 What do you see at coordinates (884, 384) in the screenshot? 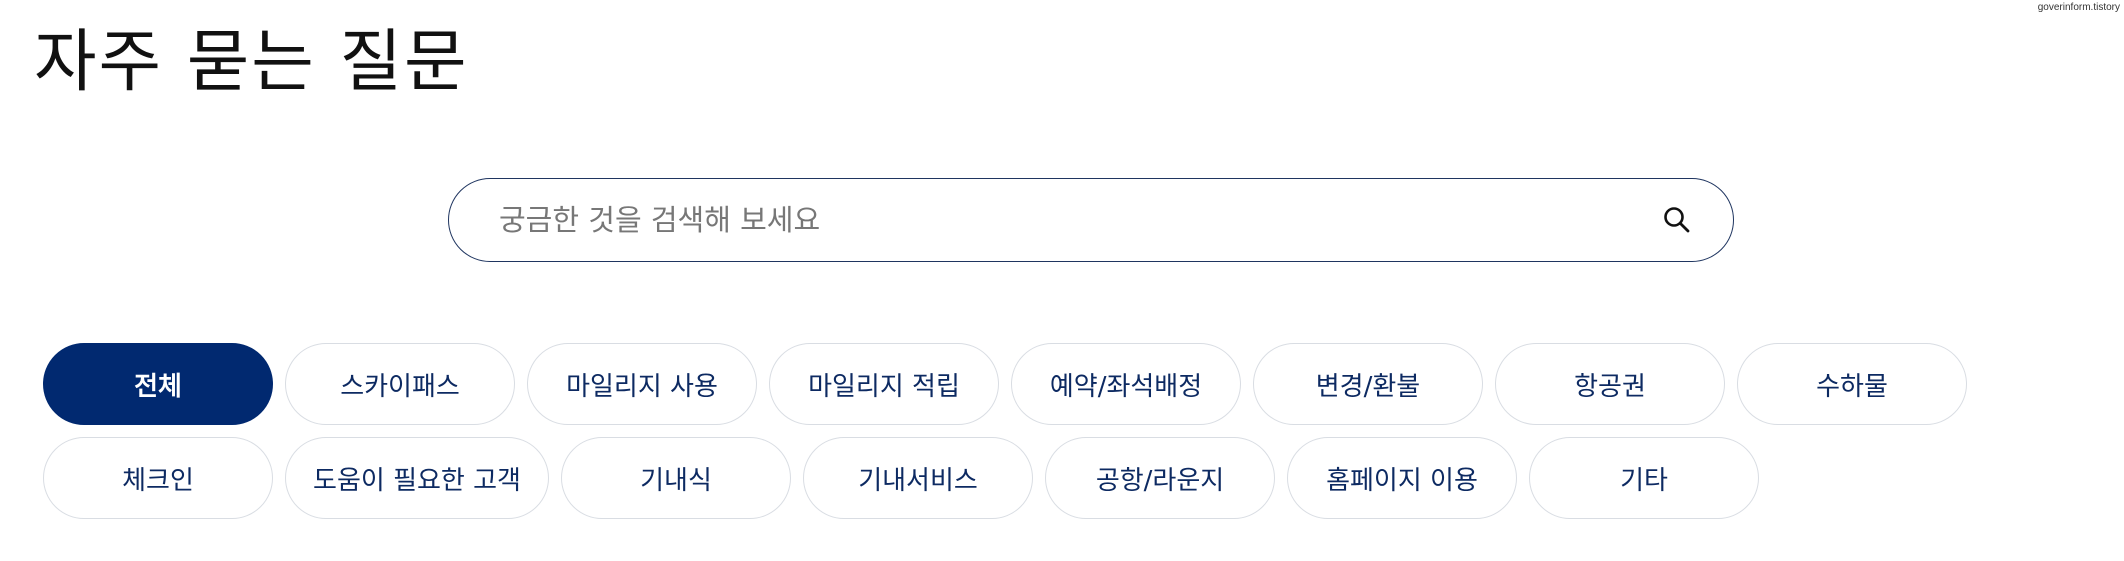
I see `category-chip-mileage-earn: 마일리지 적립` at bounding box center [884, 384].